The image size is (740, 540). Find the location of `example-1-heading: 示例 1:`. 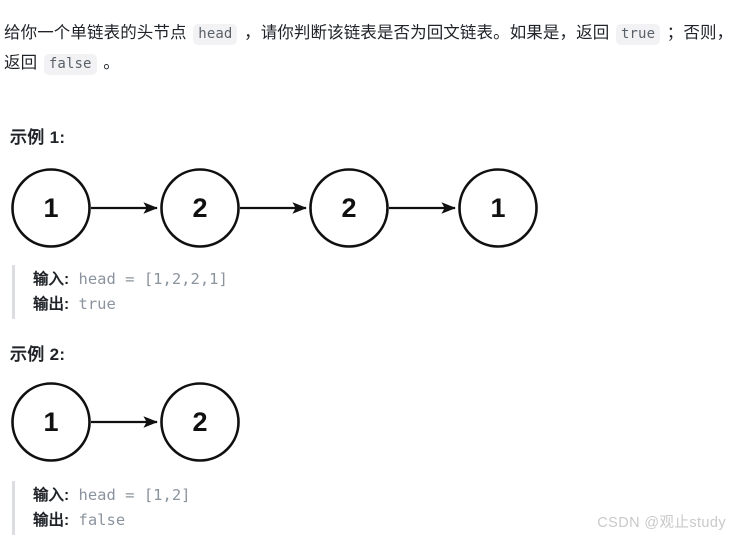

example-1-heading: 示例 1: is located at coordinates (38, 137).